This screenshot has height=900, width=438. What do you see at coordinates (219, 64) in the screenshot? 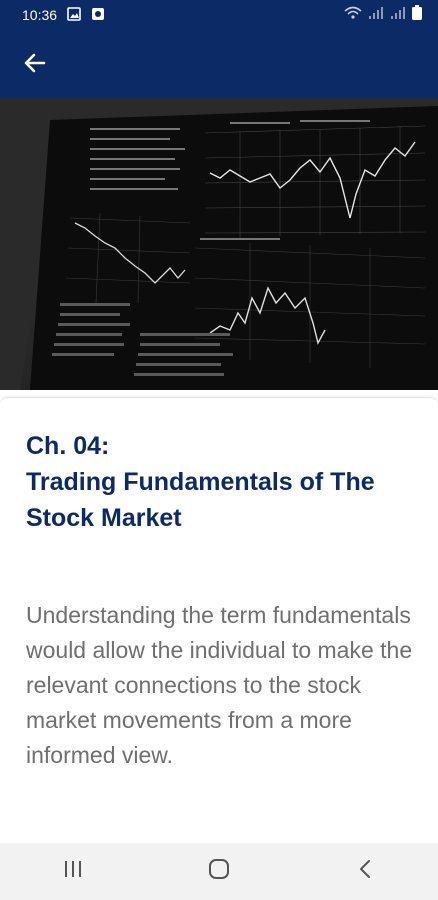
I see `app-bar` at bounding box center [219, 64].